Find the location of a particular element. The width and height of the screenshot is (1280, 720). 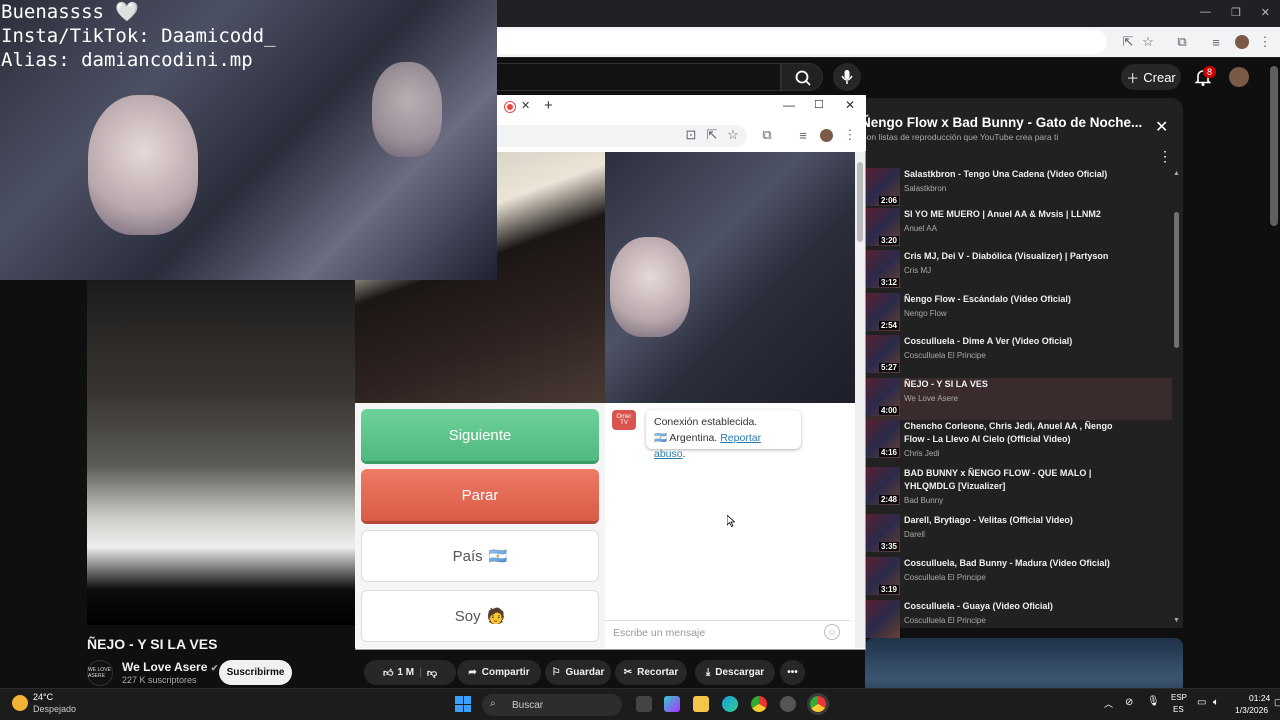

dislike-button: 👎︎ is located at coordinates (432, 673).